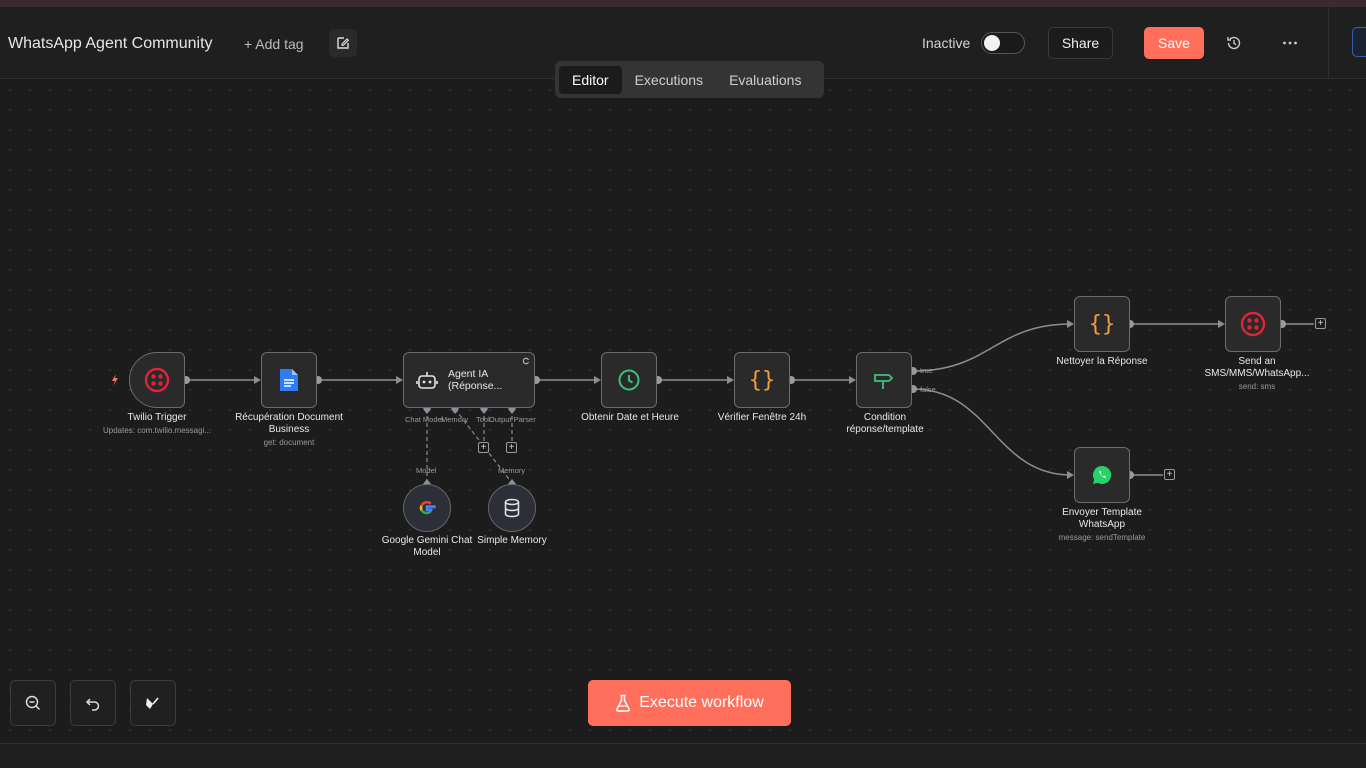 Image resolution: width=1366 pixels, height=768 pixels. I want to click on node-subtitle: message: sendTemplate, so click(1102, 537).